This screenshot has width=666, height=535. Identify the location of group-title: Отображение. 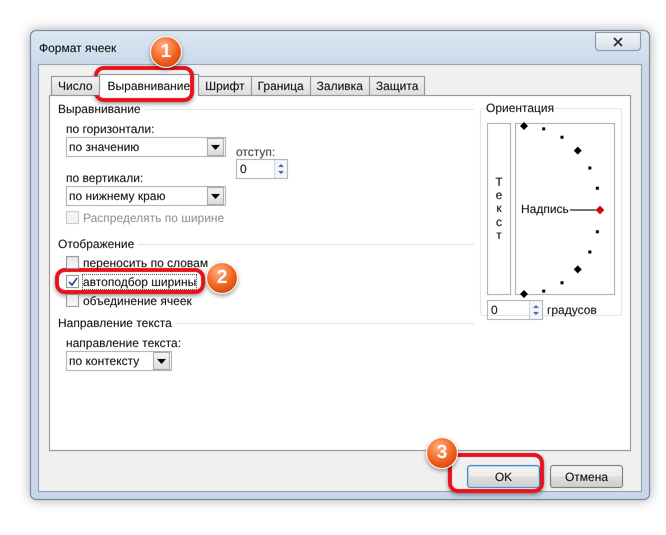
(96, 244).